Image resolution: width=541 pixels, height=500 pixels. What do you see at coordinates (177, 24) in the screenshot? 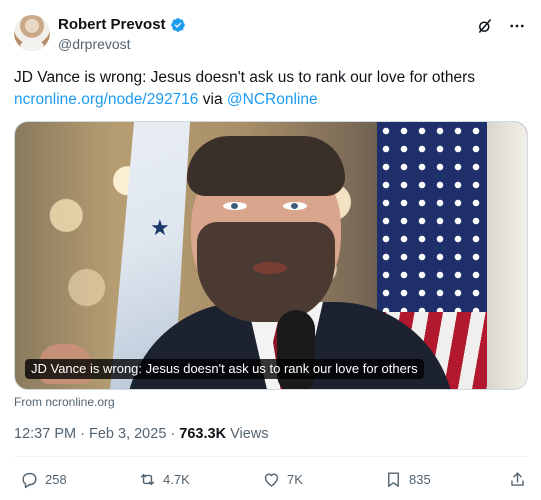
I see `verified-badge-icon` at bounding box center [177, 24].